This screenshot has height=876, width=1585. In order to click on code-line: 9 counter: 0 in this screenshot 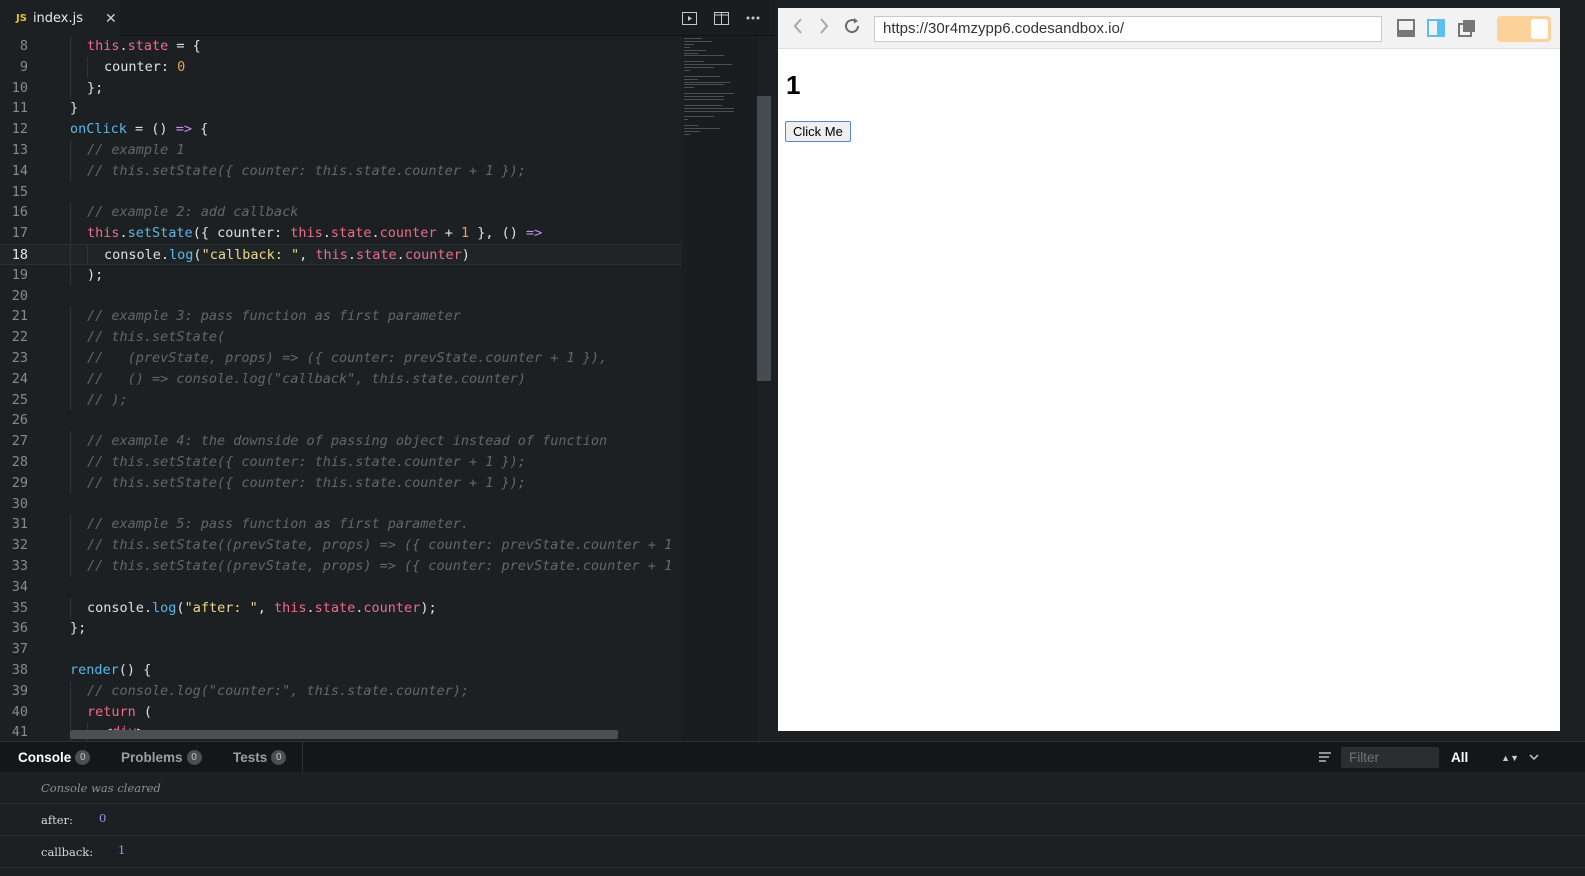, I will do `click(341, 67)`.